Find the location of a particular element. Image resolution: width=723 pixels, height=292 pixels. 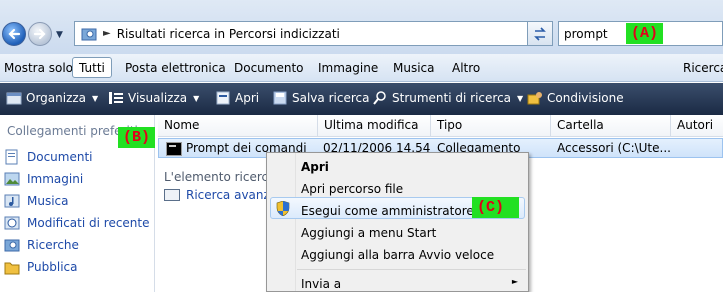

back-arrow-icon is located at coordinates (14, 34).